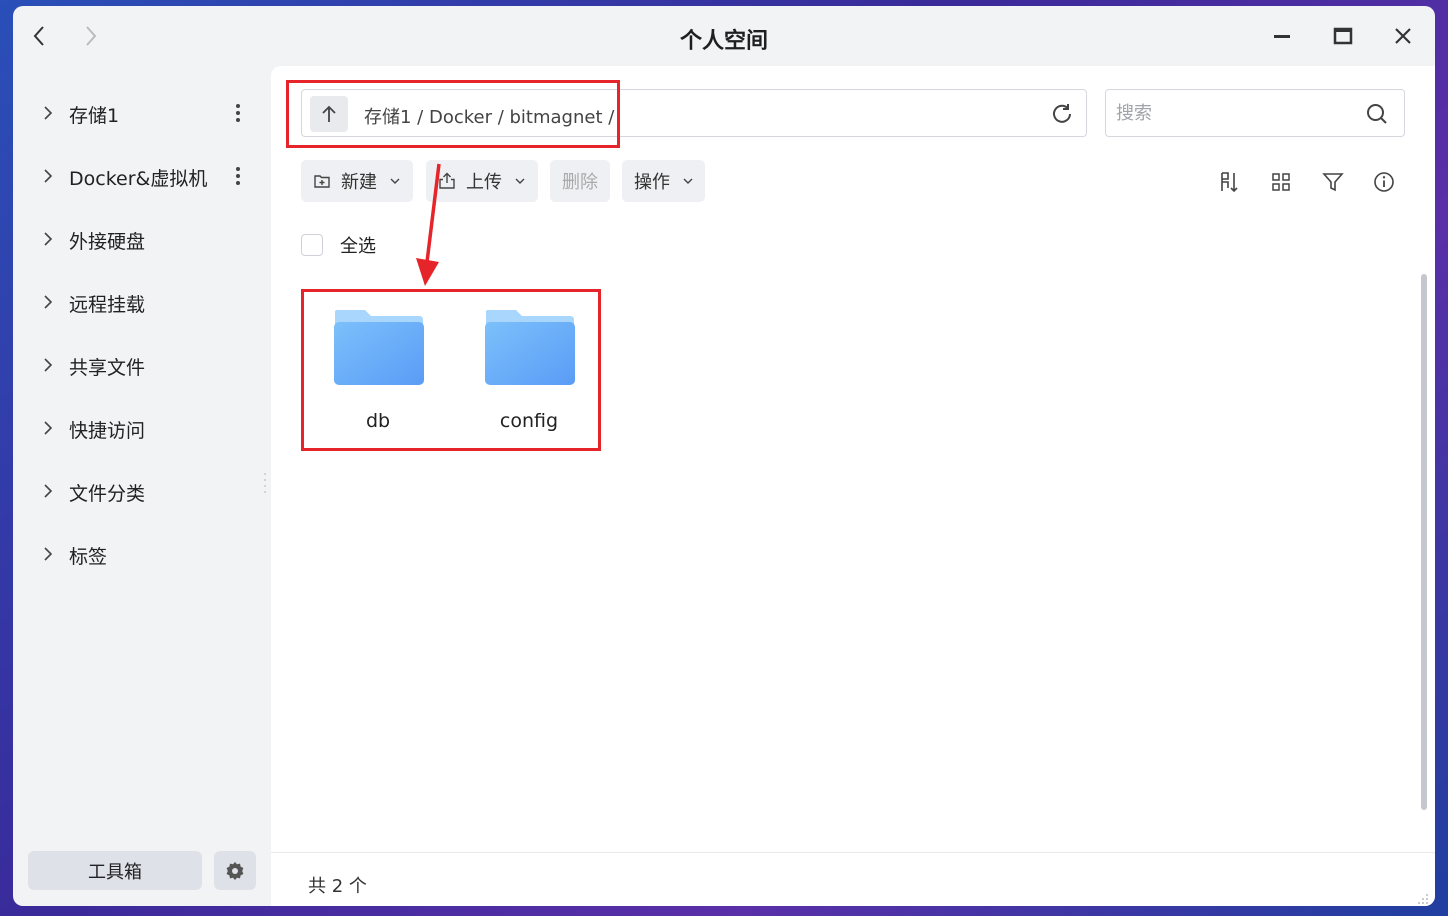  Describe the element at coordinates (1424, 542) in the screenshot. I see `scrollbar-thumb` at that location.